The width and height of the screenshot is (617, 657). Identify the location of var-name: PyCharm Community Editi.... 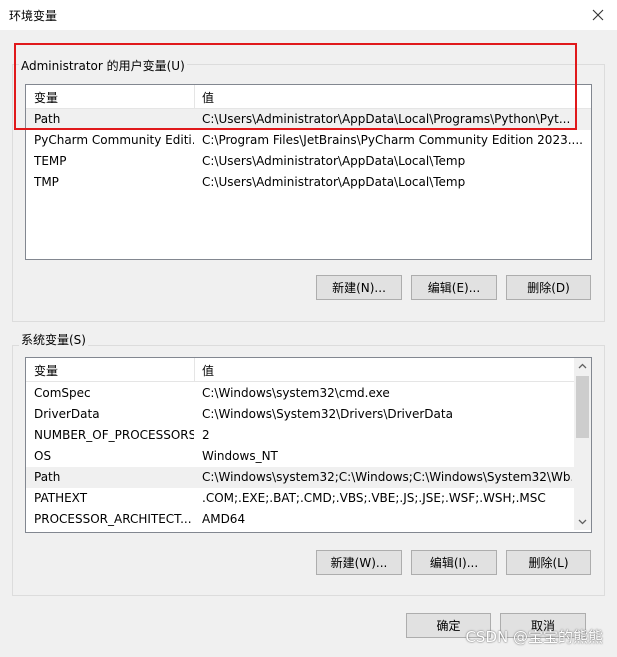
(114, 140).